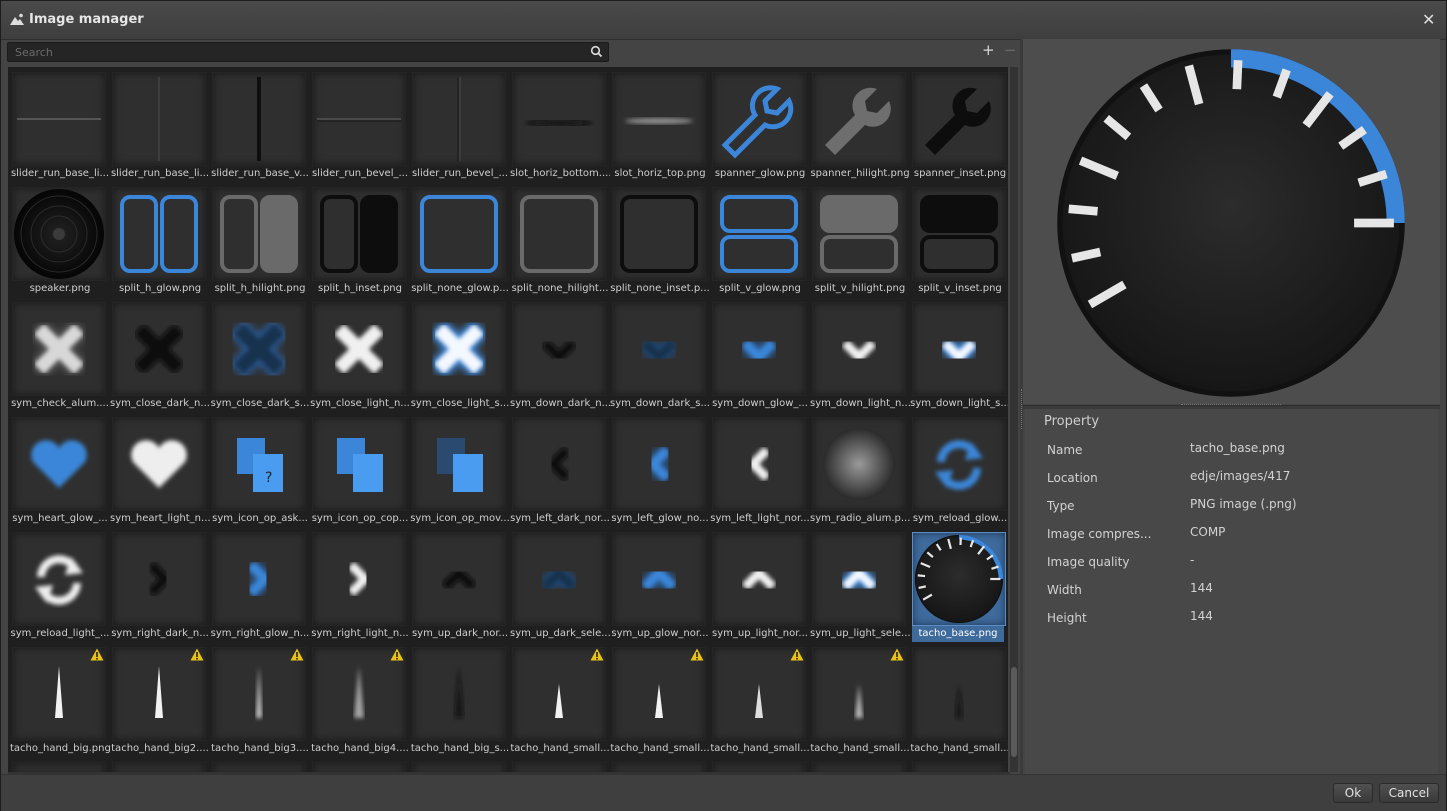  I want to click on image-tile: tacho_hand_big.png, so click(60, 702).